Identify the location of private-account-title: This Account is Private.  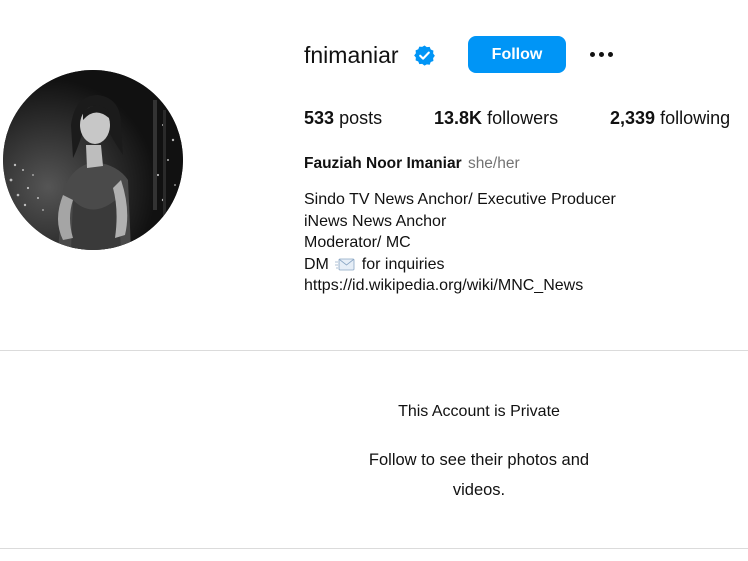
(479, 411).